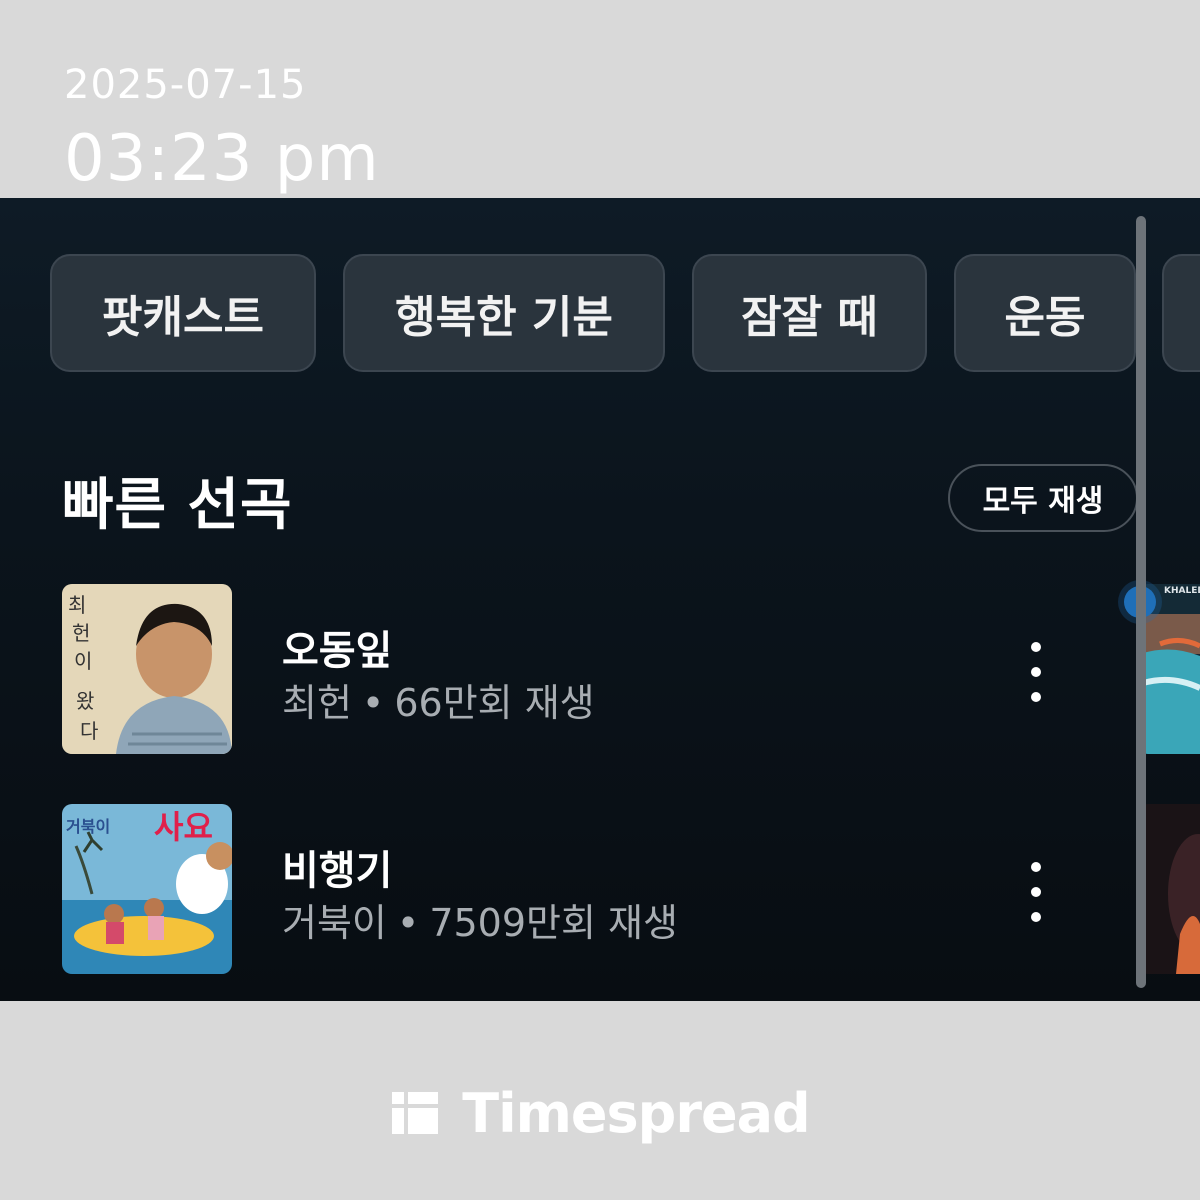 The height and width of the screenshot is (1200, 1200). I want to click on brand-watermark: Timespread, so click(600, 1113).